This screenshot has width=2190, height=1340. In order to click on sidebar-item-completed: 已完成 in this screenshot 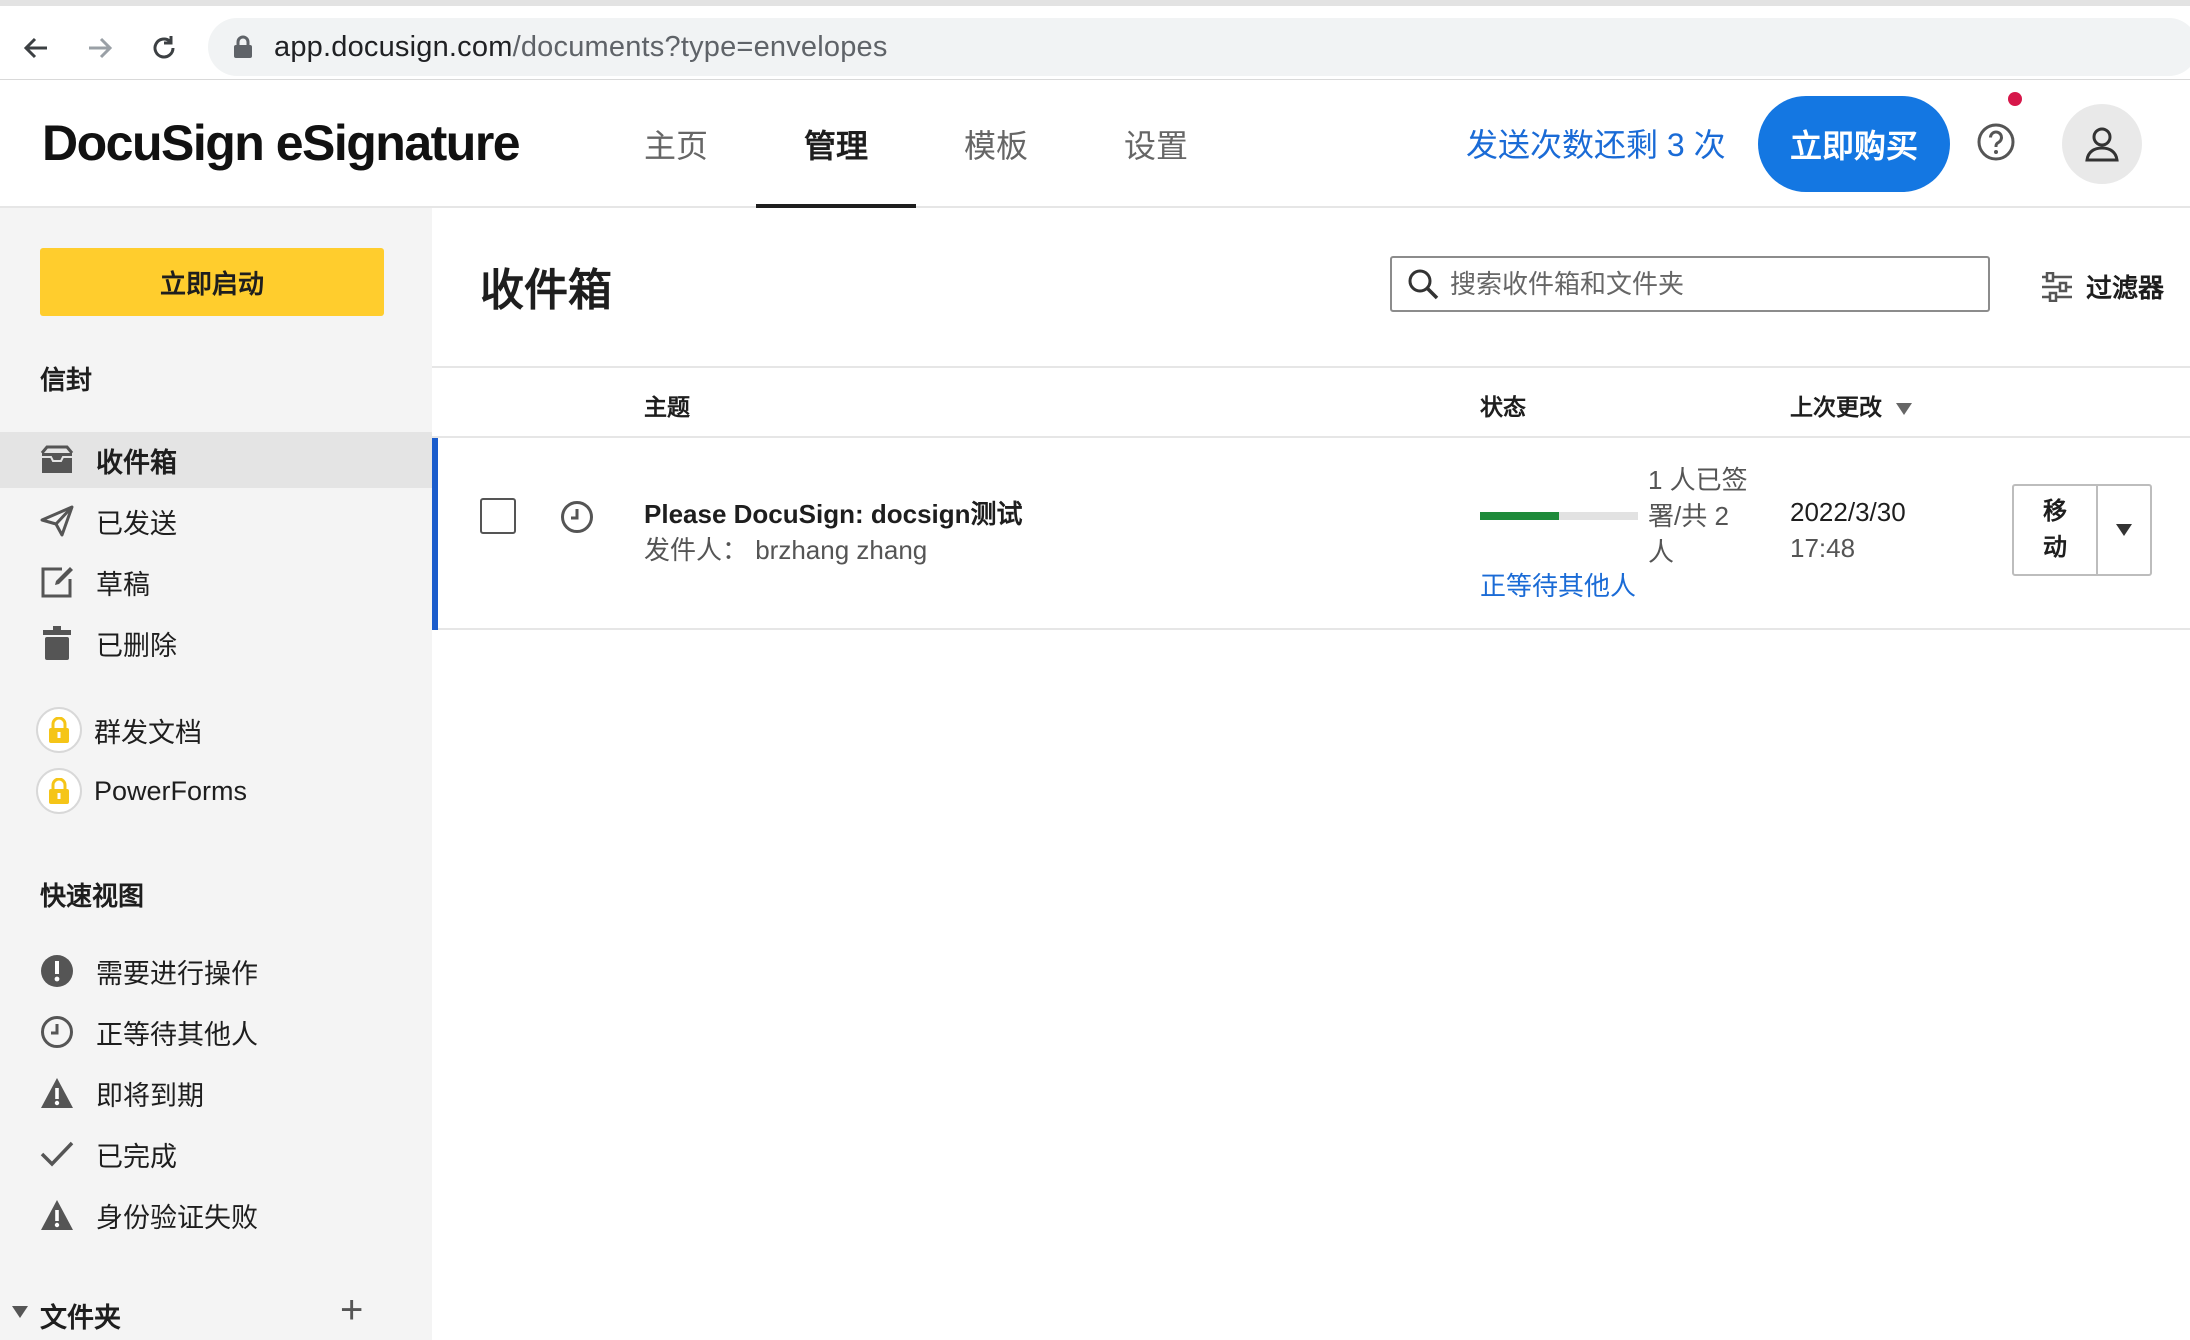, I will do `click(216, 1154)`.